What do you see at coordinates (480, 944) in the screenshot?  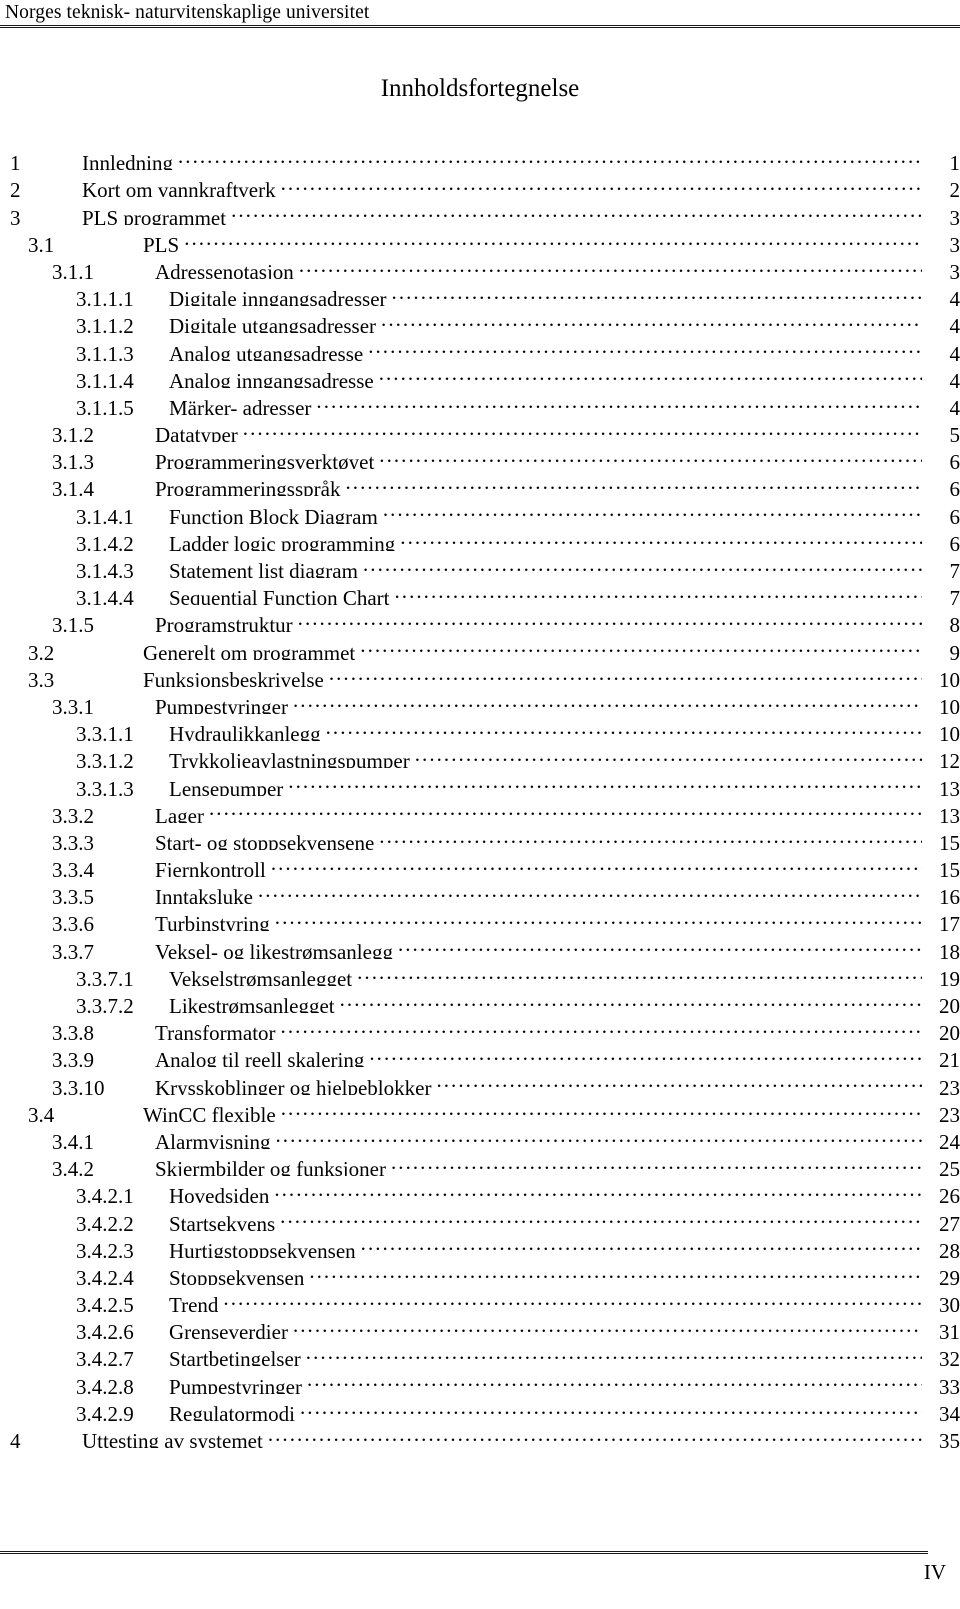 I see `toc-entry: 3.3.7 Veksel- og likestrømsanlegg 18` at bounding box center [480, 944].